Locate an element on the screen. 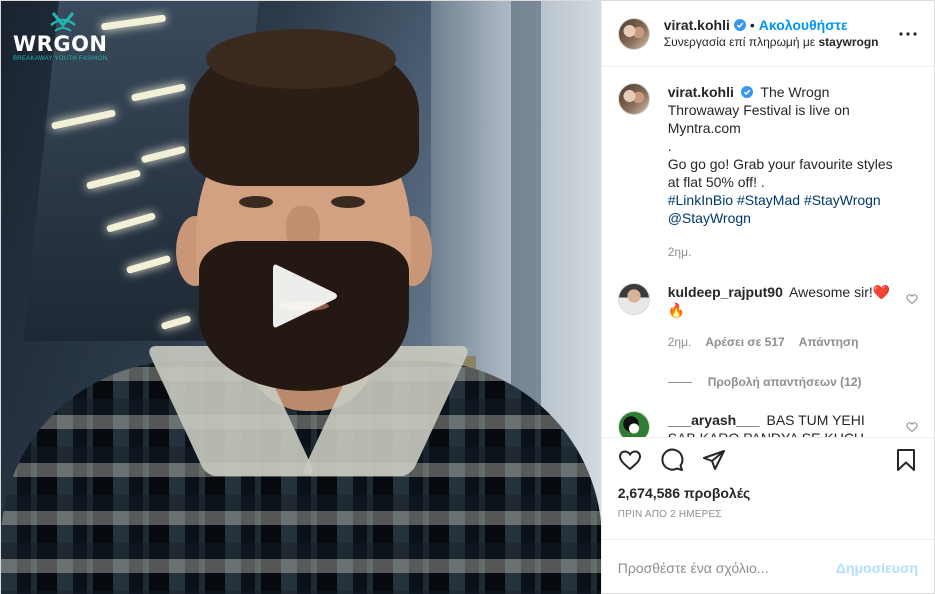 The width and height of the screenshot is (935, 594). bookmark-icon is located at coordinates (906, 460).